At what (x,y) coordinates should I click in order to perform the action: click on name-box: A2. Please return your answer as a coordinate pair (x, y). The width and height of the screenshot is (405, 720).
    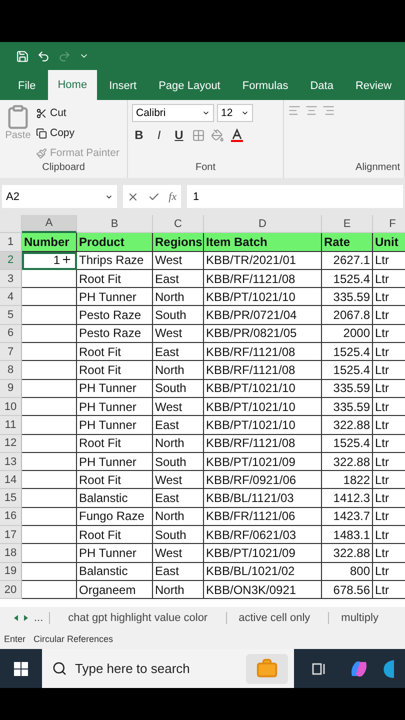
    Looking at the image, I should click on (59, 196).